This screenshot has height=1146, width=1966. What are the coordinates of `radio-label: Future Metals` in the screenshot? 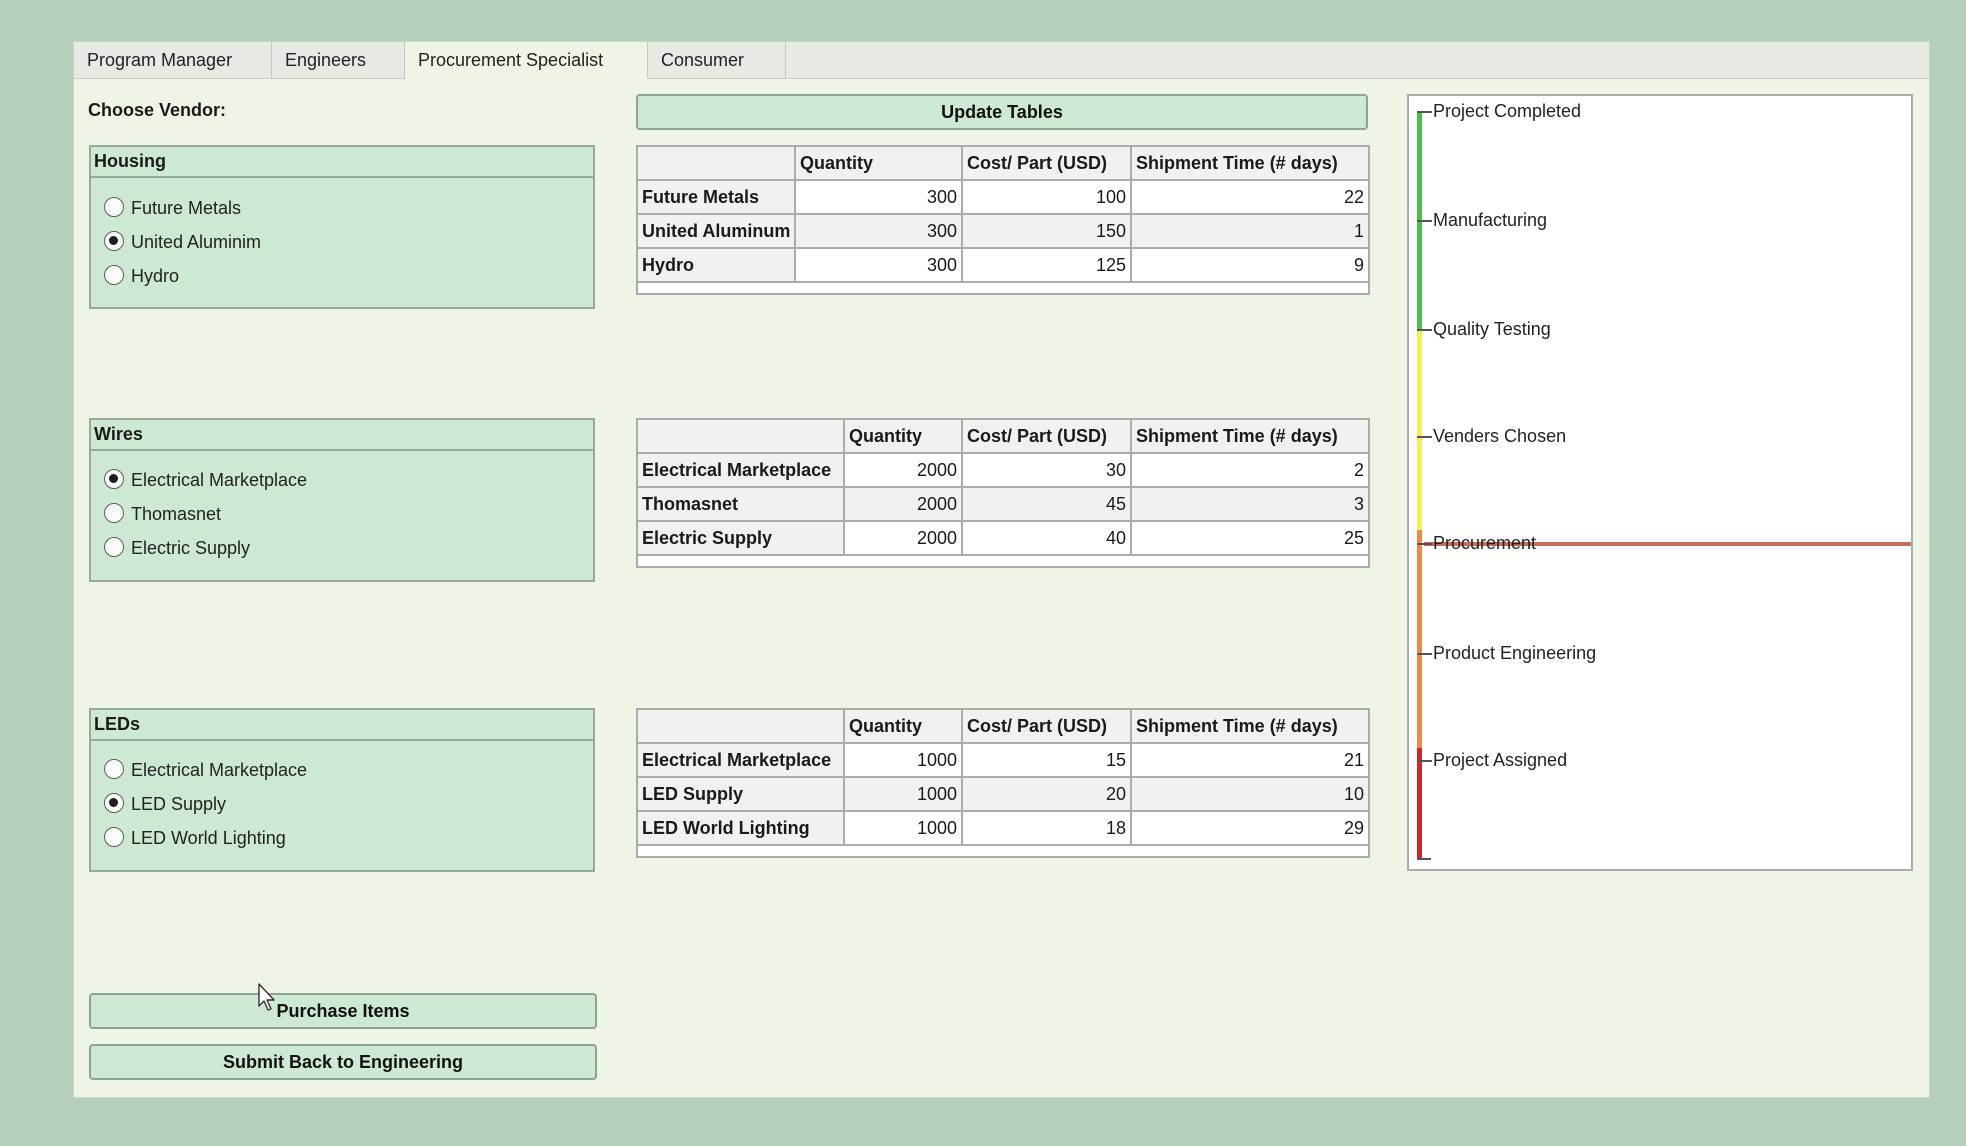 It's located at (186, 208).